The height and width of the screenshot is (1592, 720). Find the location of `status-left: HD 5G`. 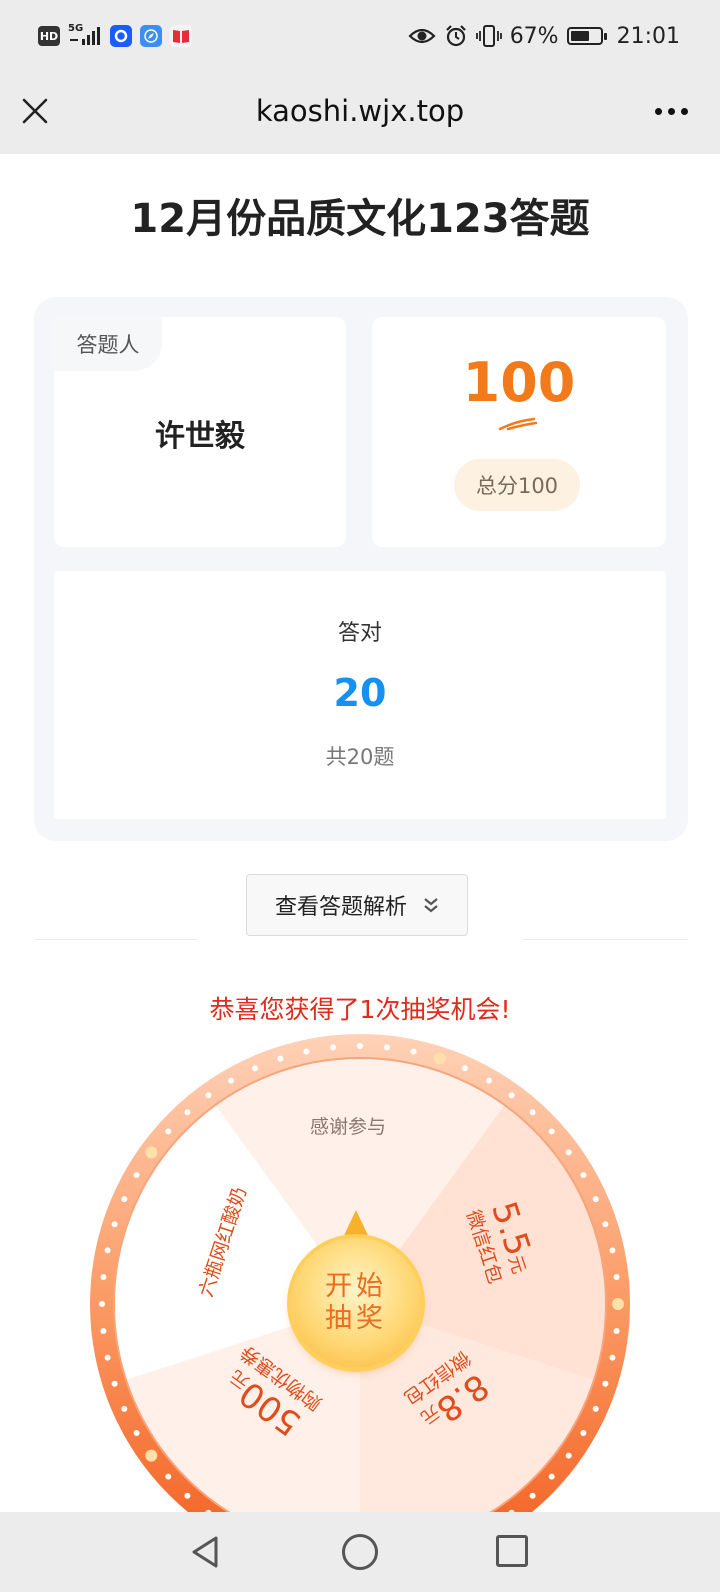

status-left: HD 5G is located at coordinates (115, 35).